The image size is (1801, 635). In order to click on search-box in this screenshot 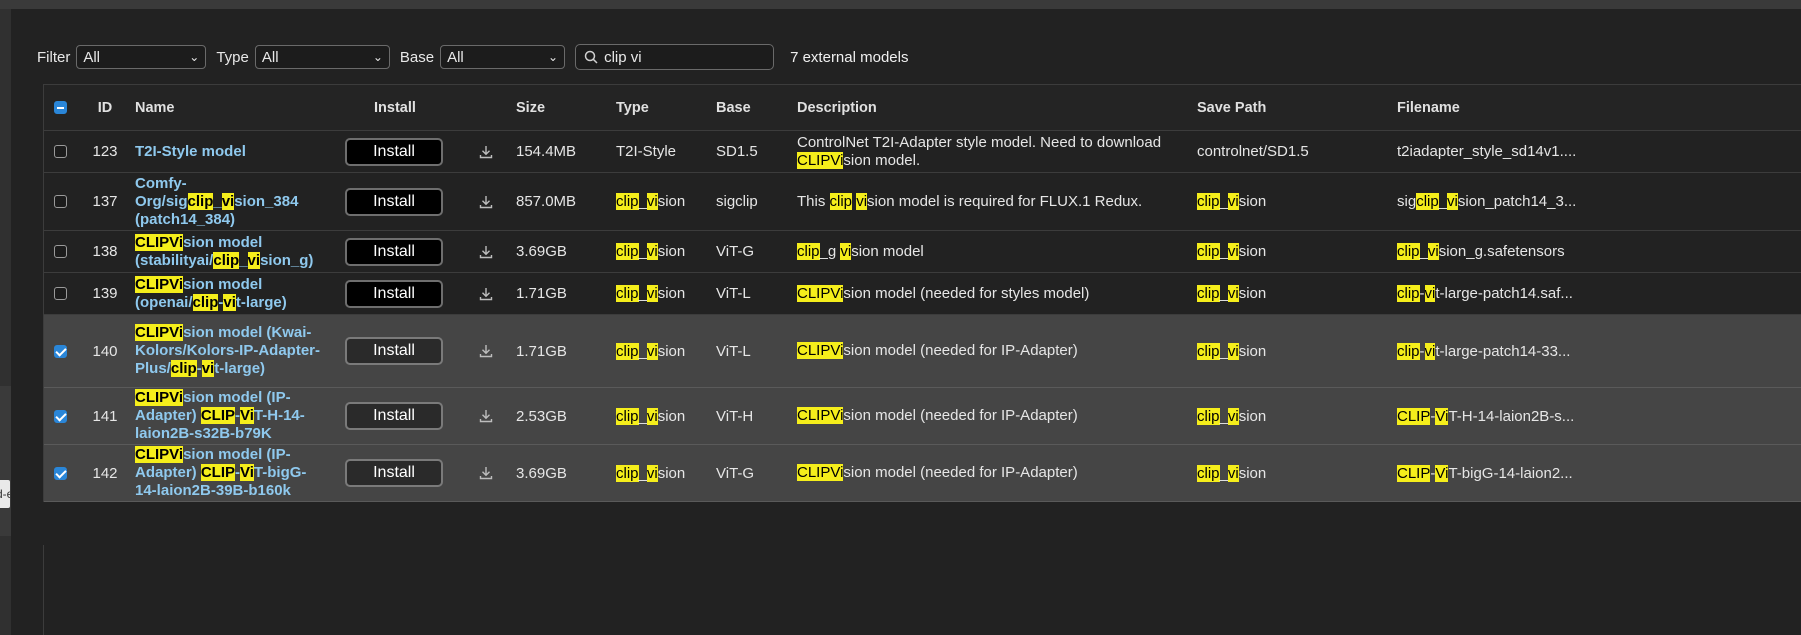, I will do `click(675, 57)`.